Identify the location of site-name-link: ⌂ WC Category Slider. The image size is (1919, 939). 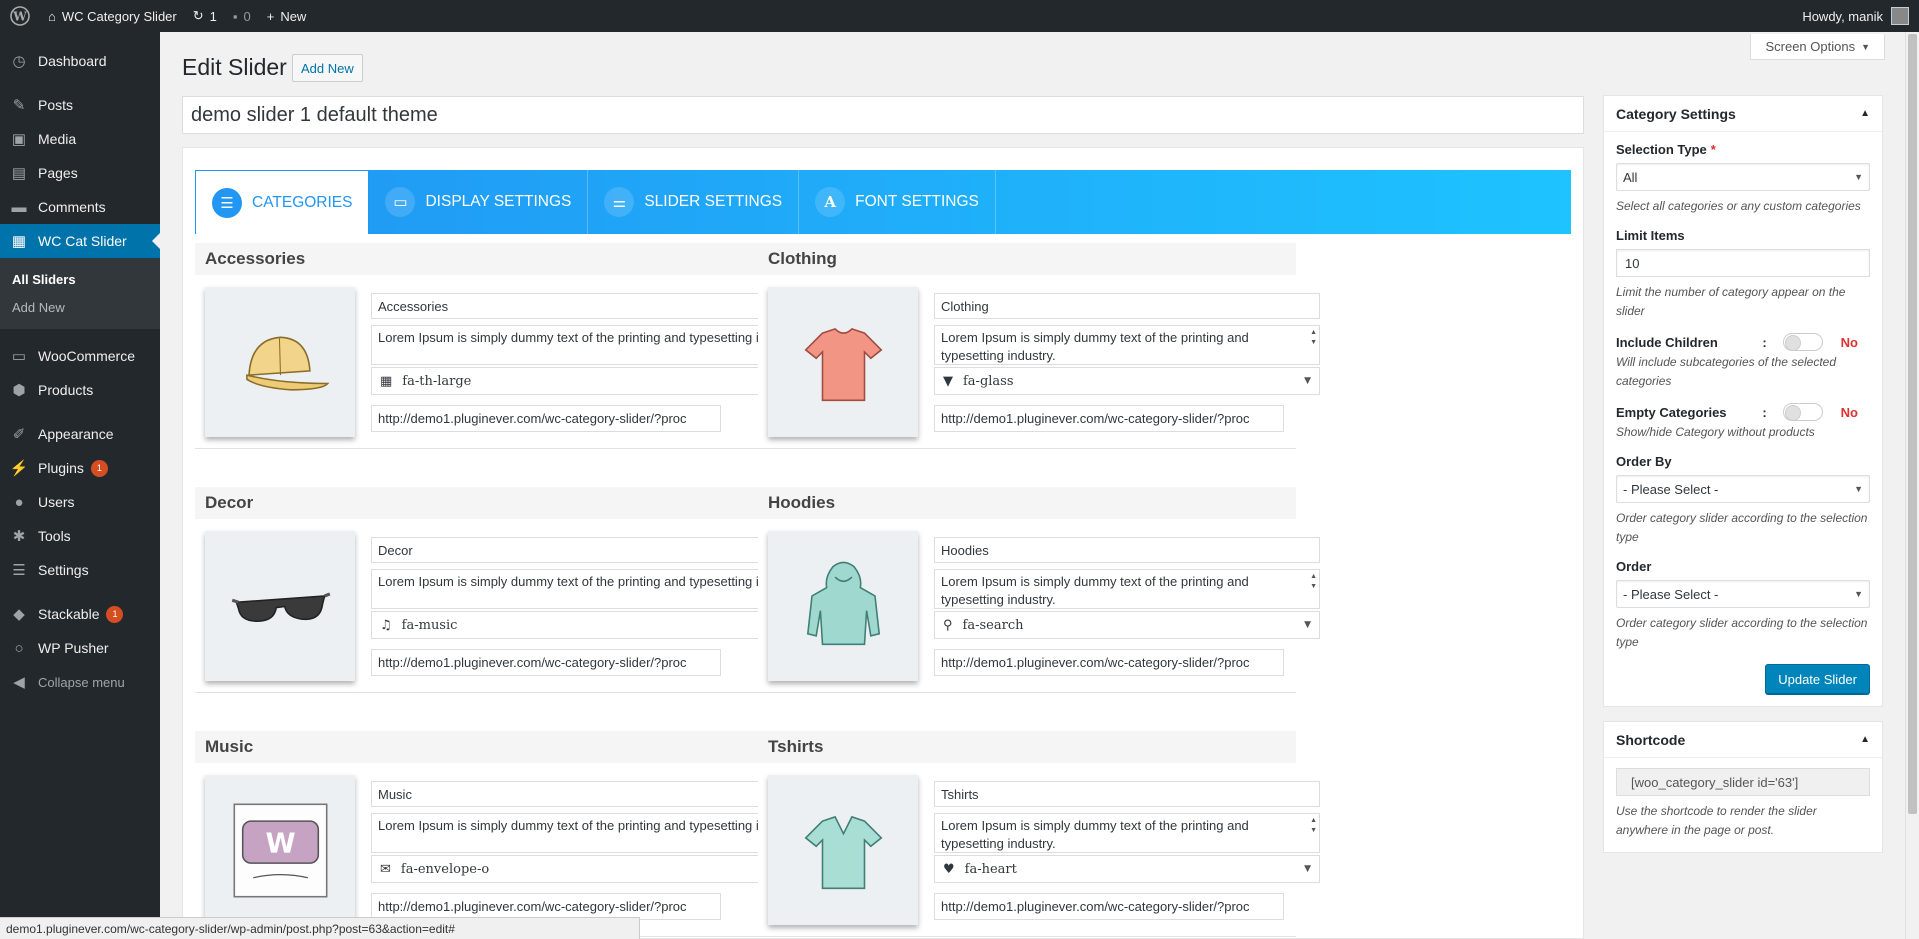
(112, 16).